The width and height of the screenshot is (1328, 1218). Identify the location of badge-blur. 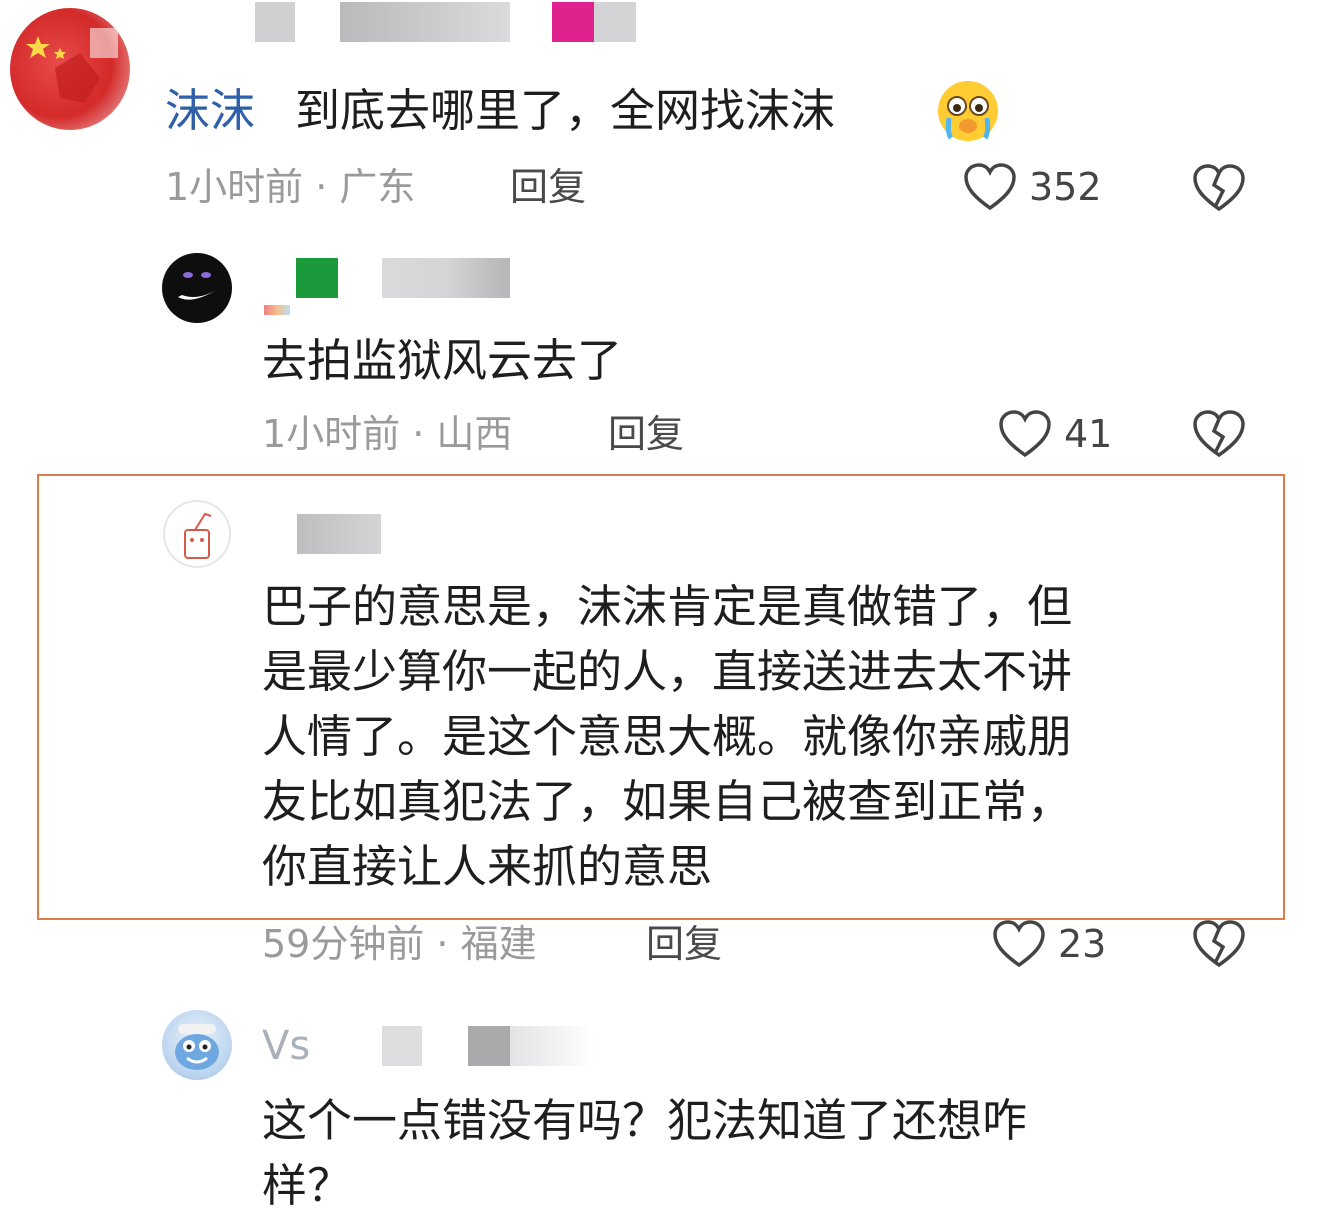
(277, 310).